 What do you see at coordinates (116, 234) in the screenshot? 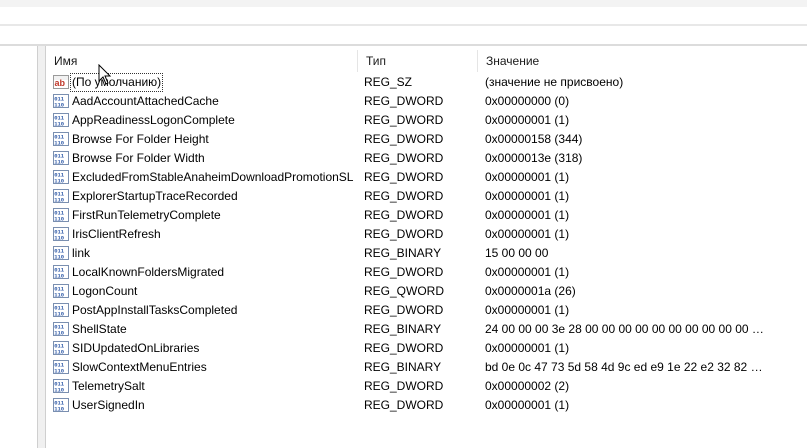
I see `value-name: IrisClientRefresh` at bounding box center [116, 234].